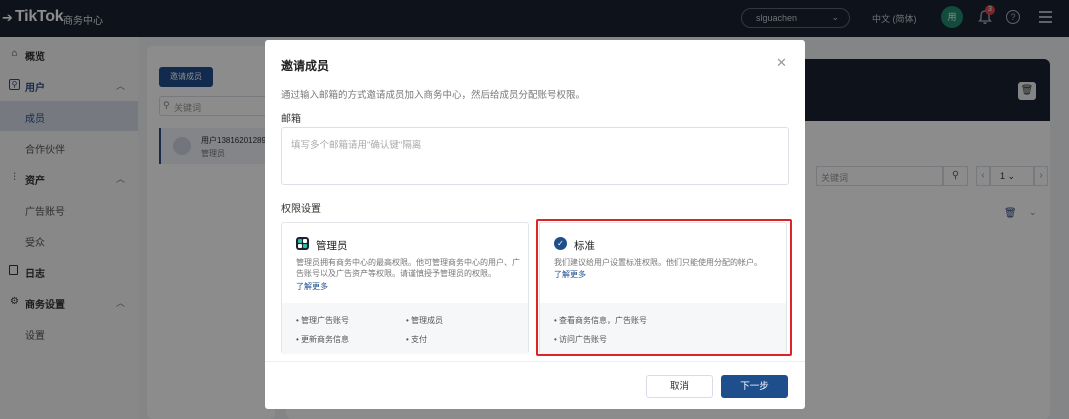  Describe the element at coordinates (781, 63) in the screenshot. I see `close-icon: ✕` at that location.